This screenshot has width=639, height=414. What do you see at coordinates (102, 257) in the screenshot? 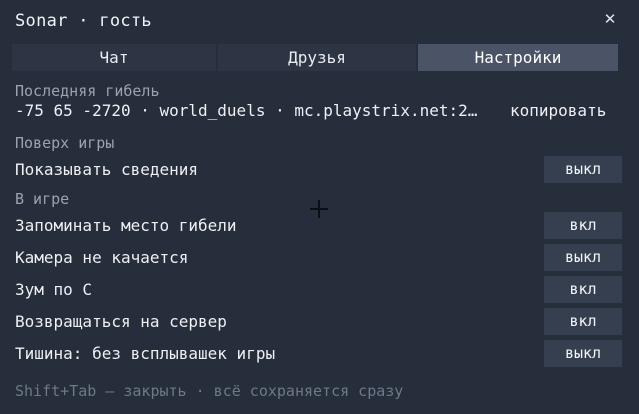
I see `setting-label-no-camera-bob: Камера не качается` at bounding box center [102, 257].